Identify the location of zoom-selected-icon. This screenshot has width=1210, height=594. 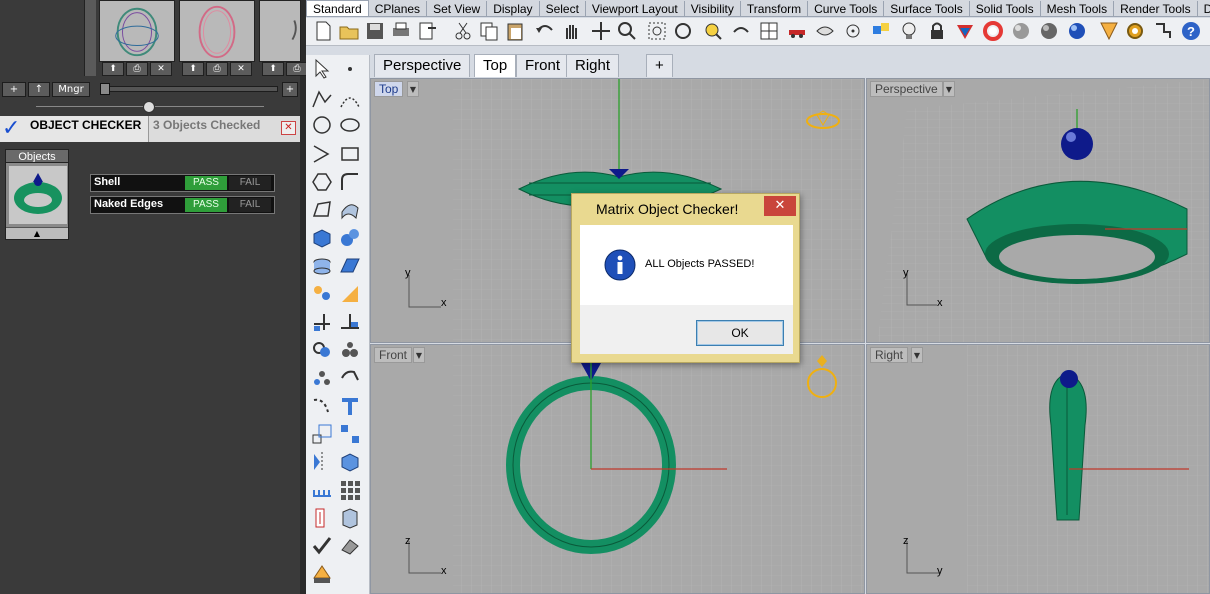
(713, 31).